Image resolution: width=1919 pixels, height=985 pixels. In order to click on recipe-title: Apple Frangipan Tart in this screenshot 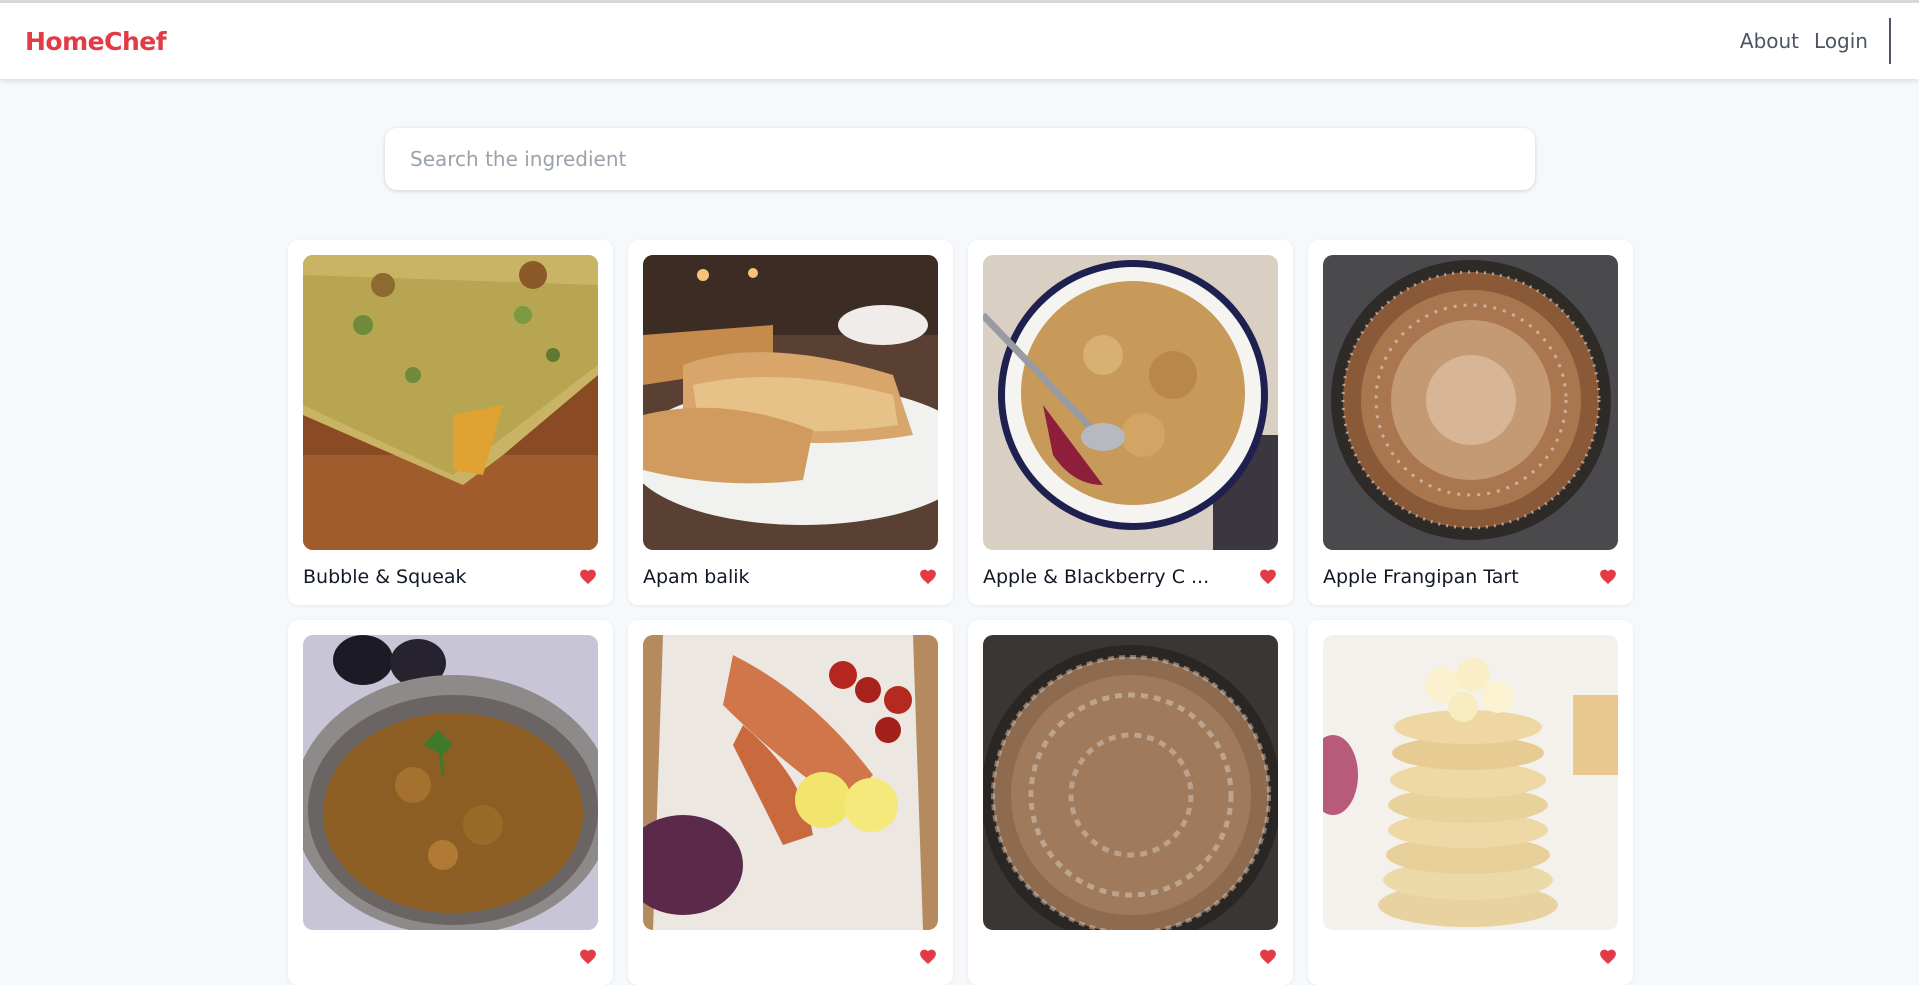, I will do `click(1421, 577)`.